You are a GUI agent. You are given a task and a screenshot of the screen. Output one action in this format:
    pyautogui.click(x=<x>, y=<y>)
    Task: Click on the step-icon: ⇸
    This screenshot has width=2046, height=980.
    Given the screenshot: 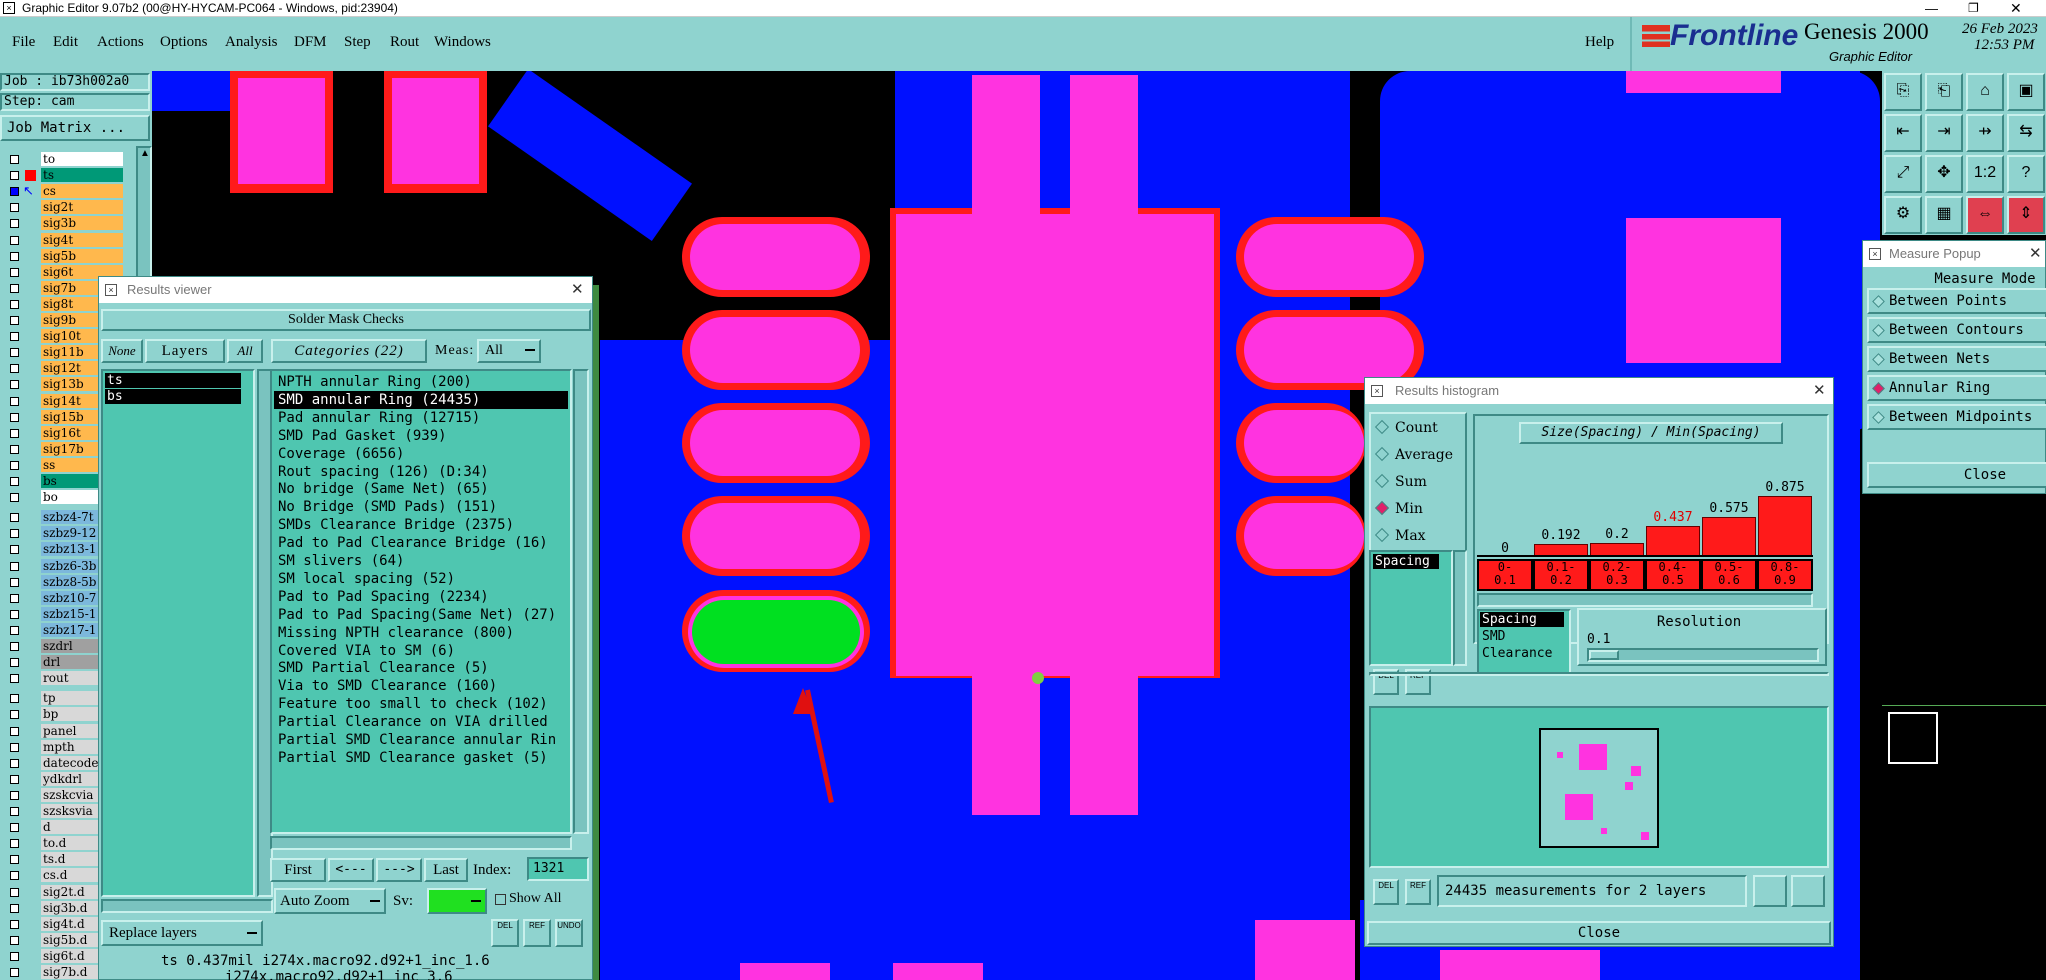 What is the action you would take?
    pyautogui.click(x=1985, y=133)
    